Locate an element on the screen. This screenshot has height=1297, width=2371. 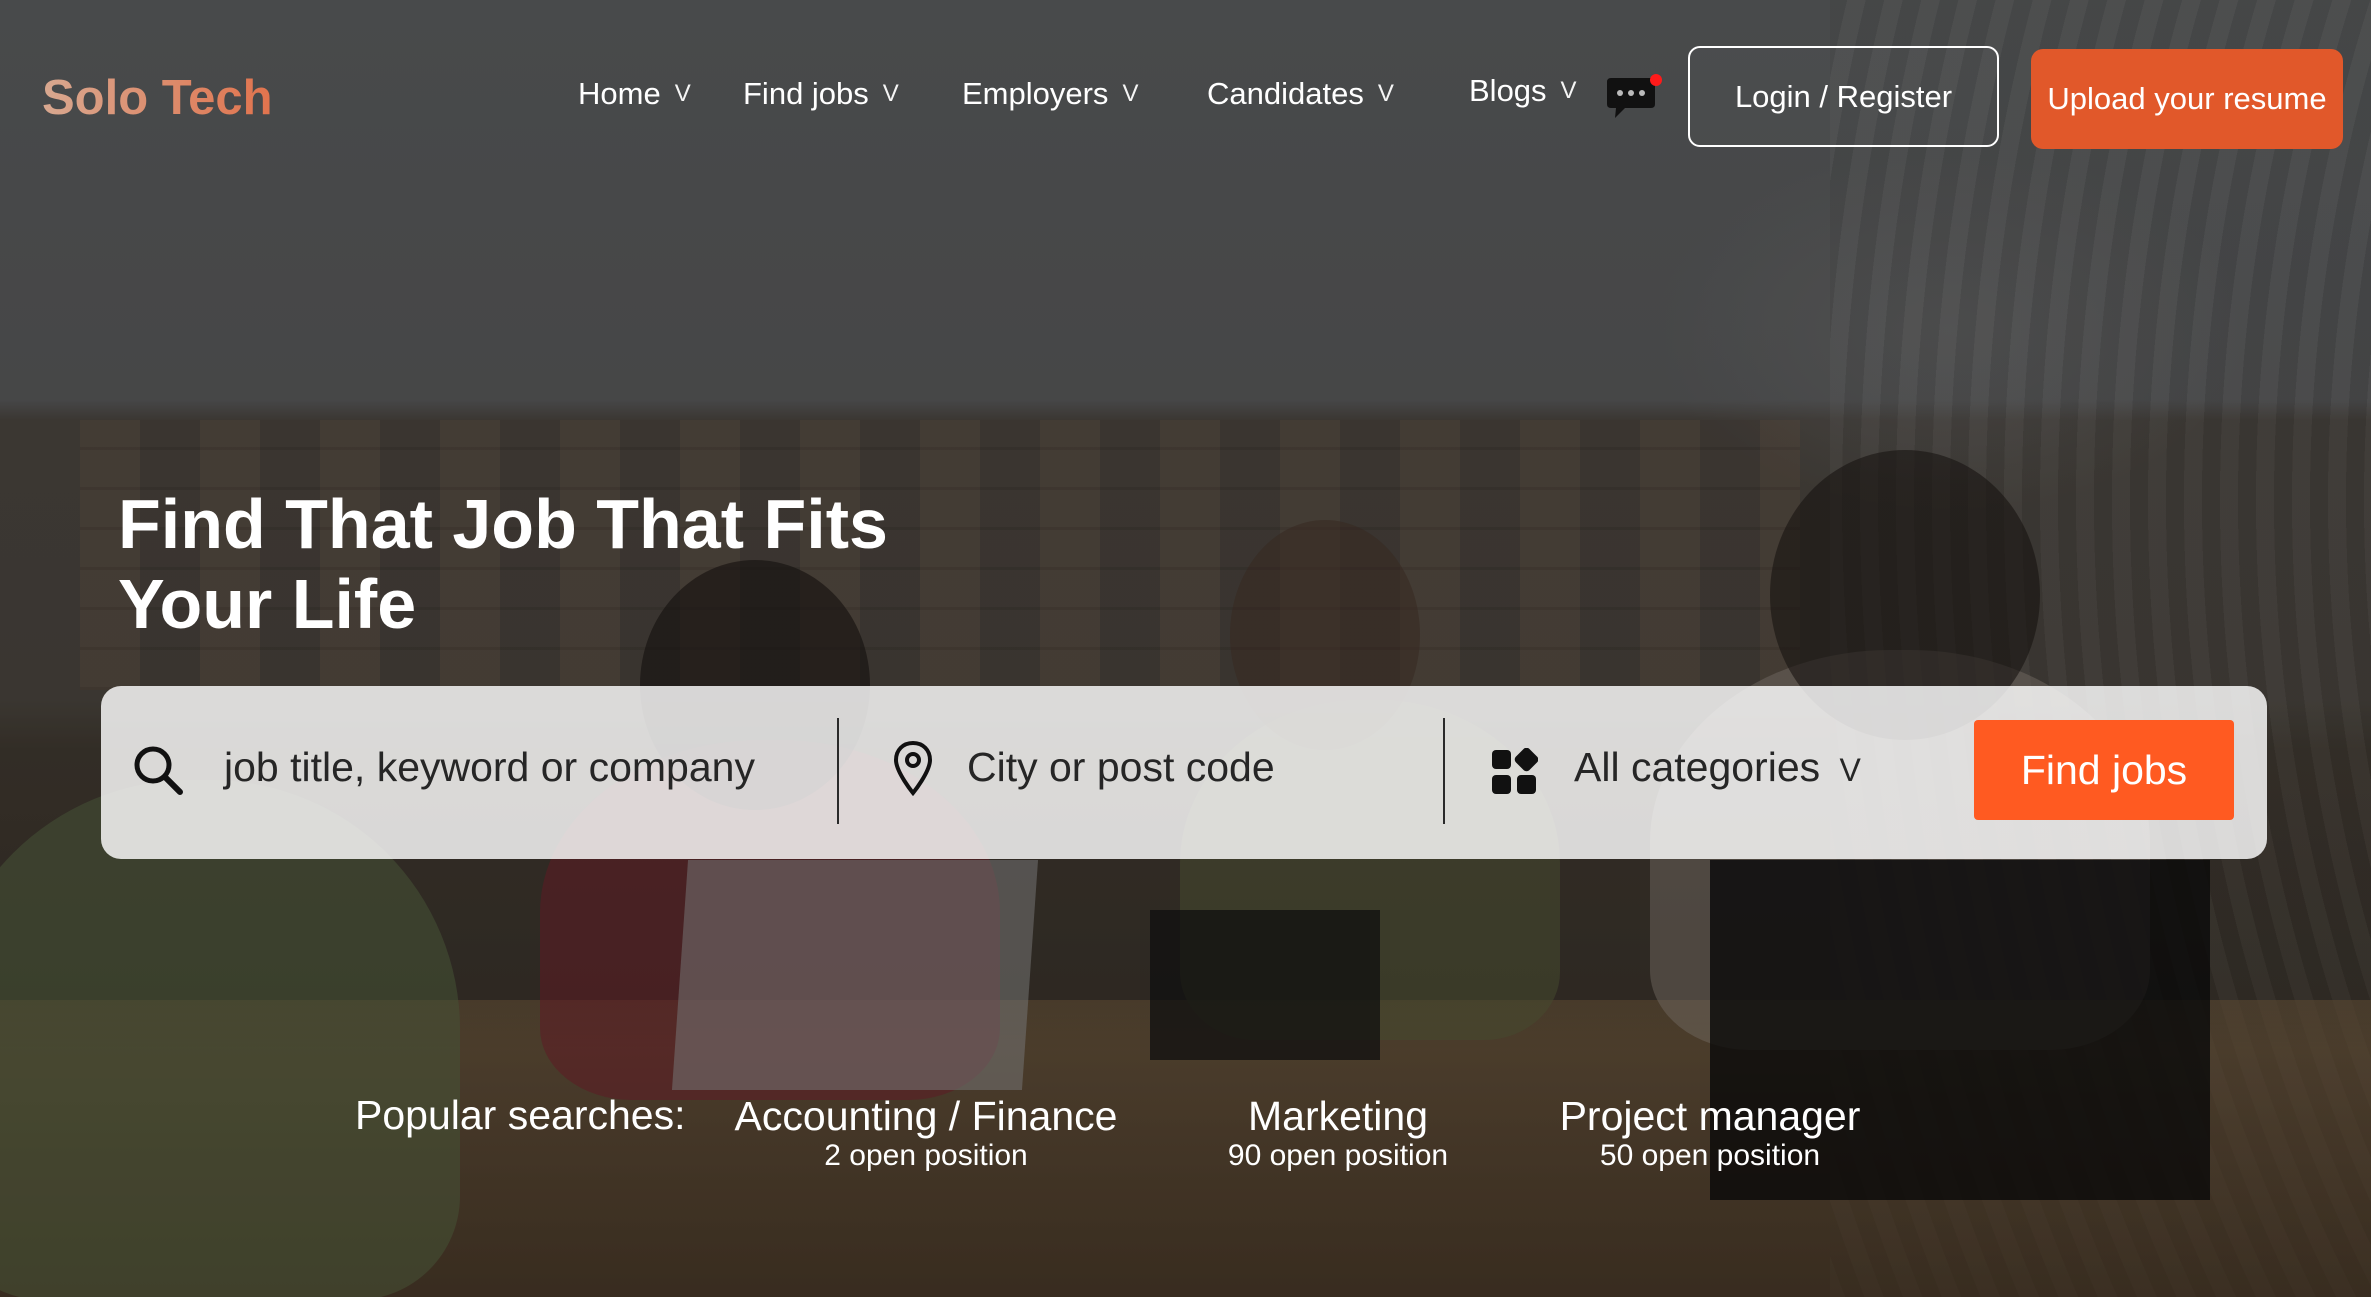
popular-title: Accounting / Finance is located at coordinates (926, 1116).